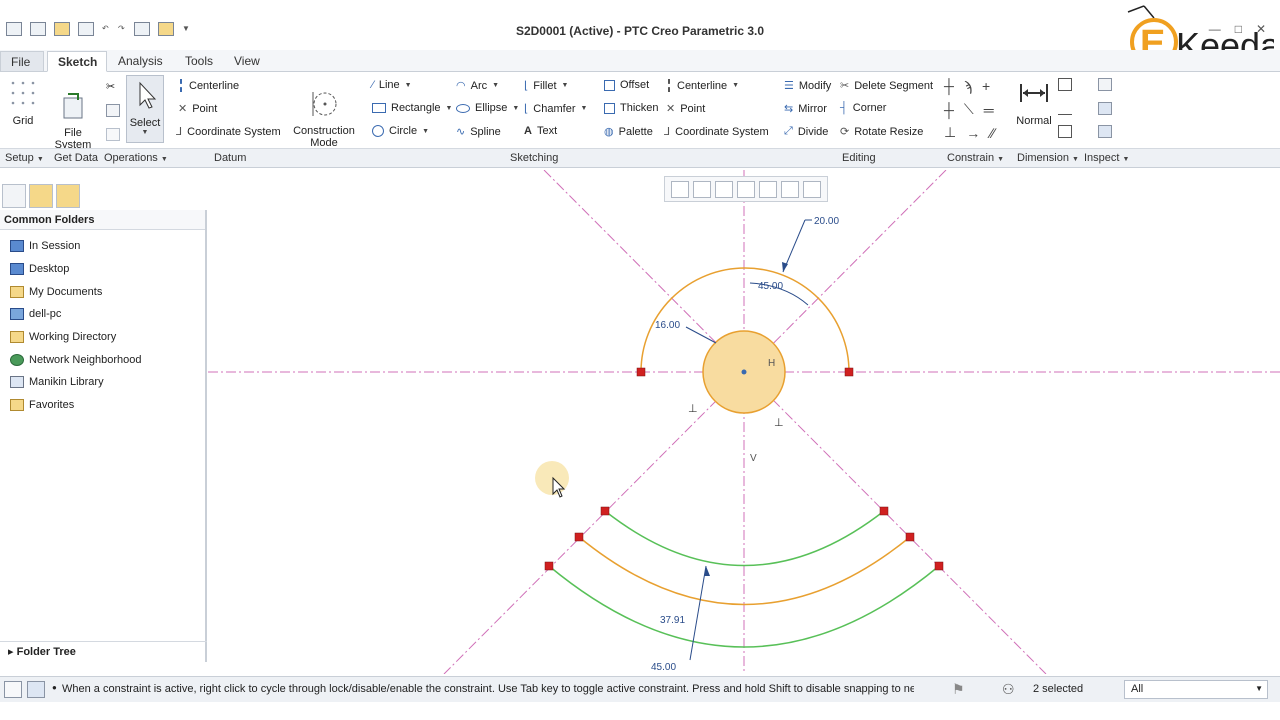 Image resolution: width=1280 pixels, height=720 pixels. Describe the element at coordinates (228, 132) in the screenshot. I see `datum-coordinate-system-button: ⅃ Coordinate System` at that location.